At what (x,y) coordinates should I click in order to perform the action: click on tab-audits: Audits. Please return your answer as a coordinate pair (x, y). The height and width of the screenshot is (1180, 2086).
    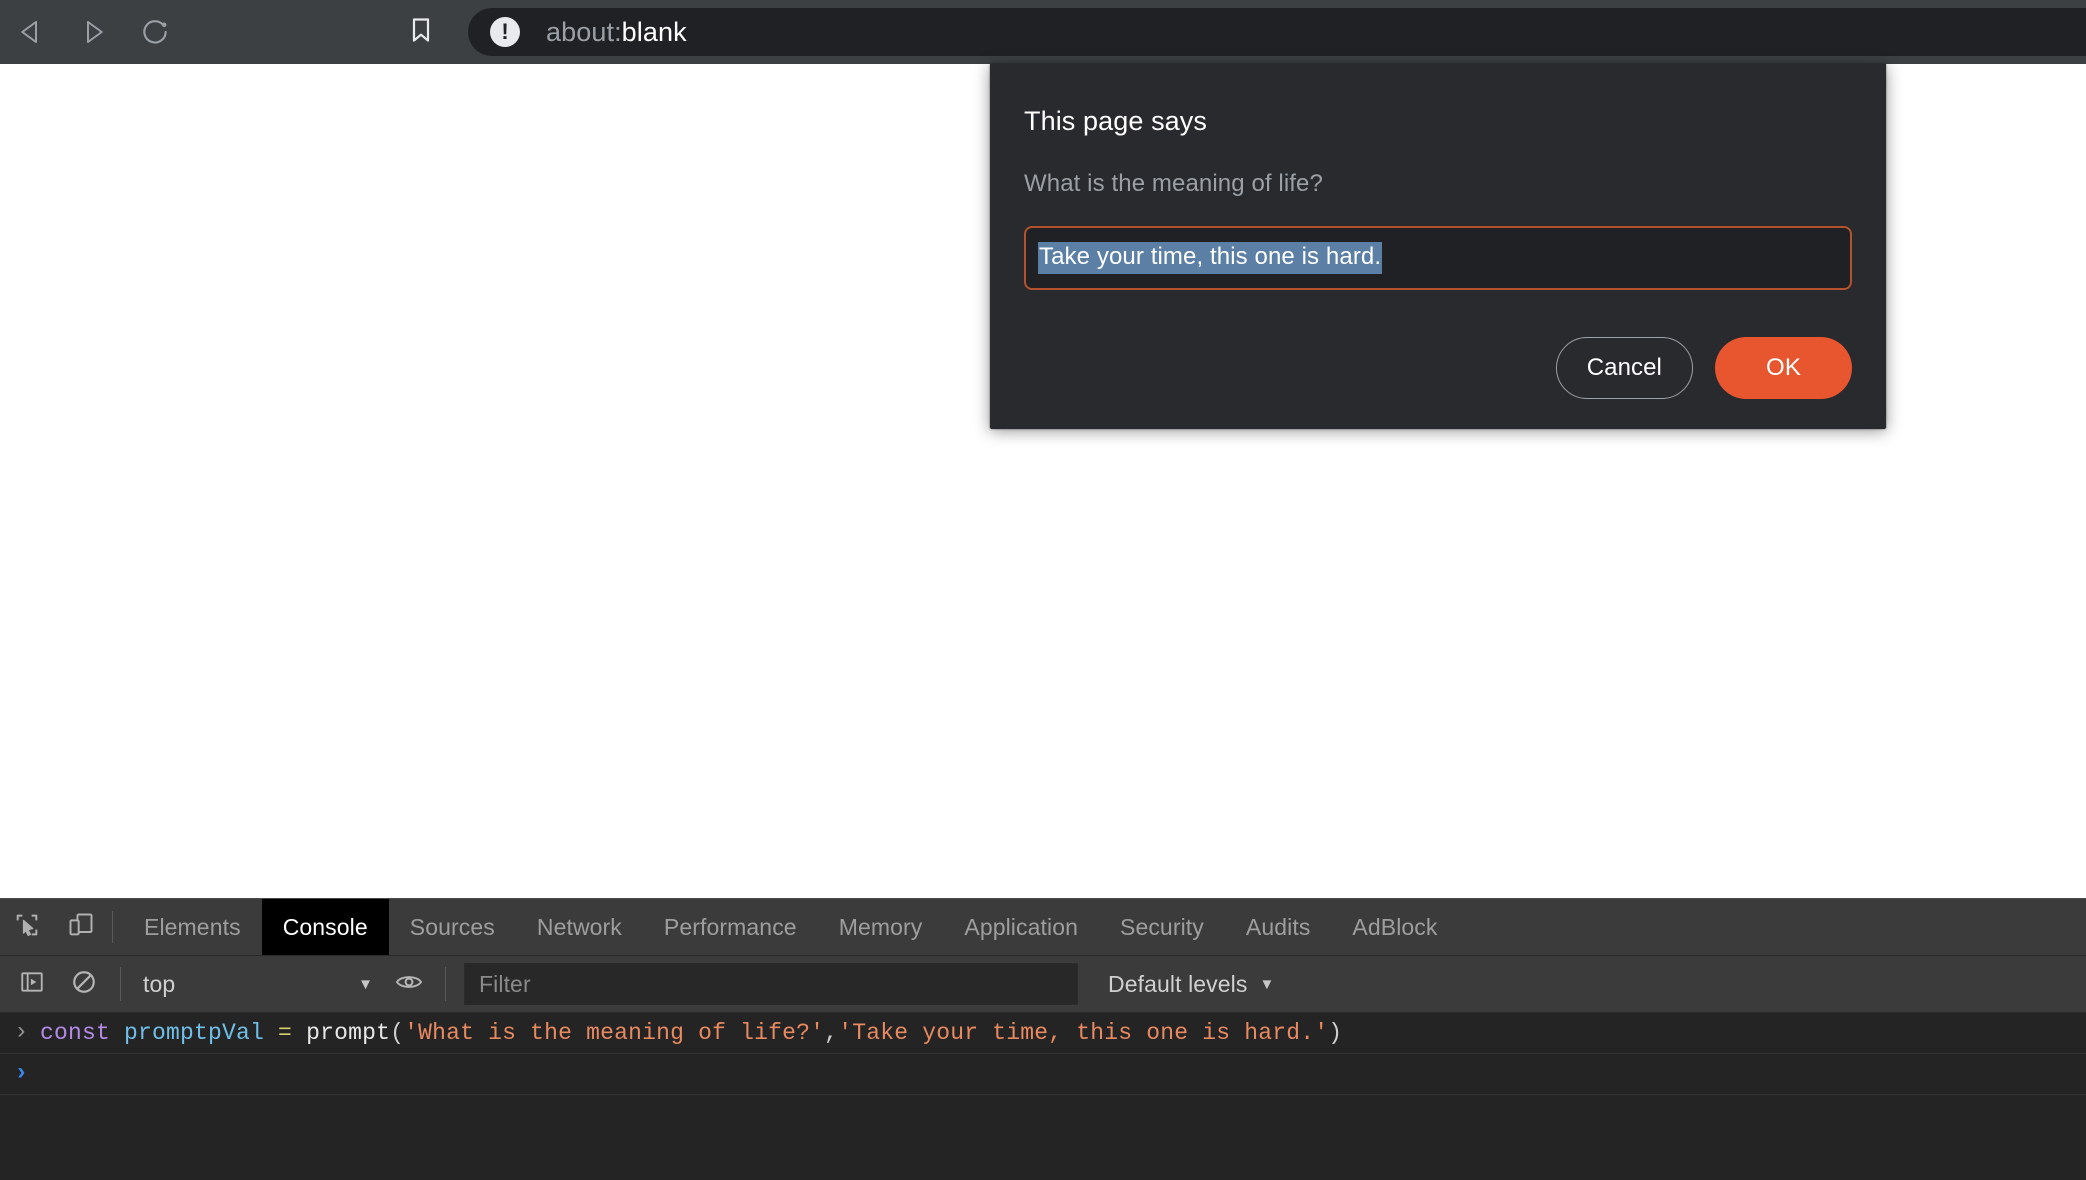
    Looking at the image, I should click on (1278, 927).